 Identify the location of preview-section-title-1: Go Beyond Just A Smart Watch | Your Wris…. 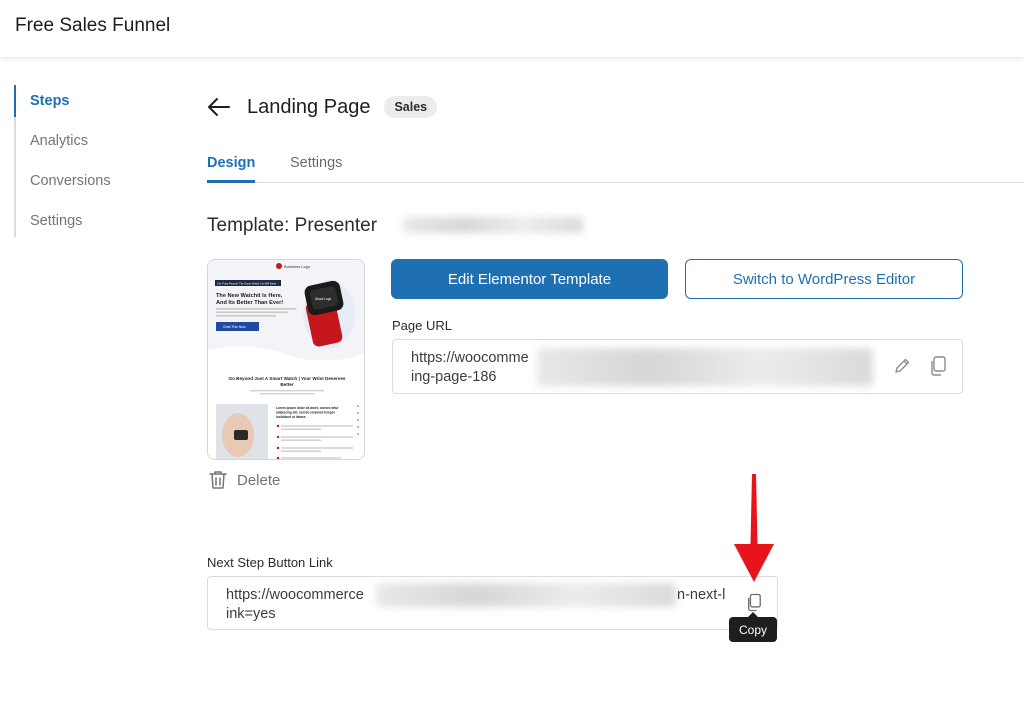
(287, 378).